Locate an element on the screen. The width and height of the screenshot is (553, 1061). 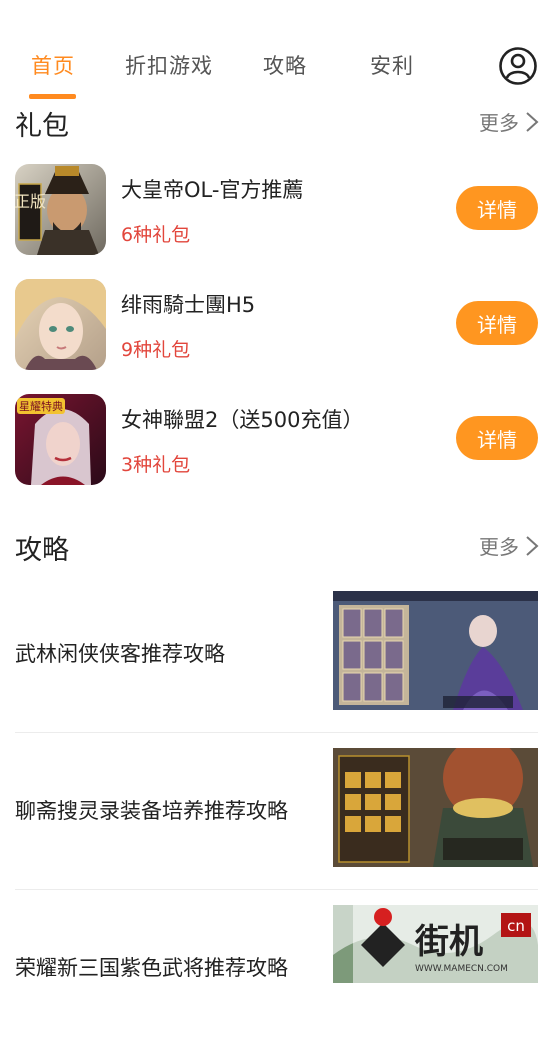
watermark-url: WWW.MAMECN.COM is located at coordinates (461, 969).